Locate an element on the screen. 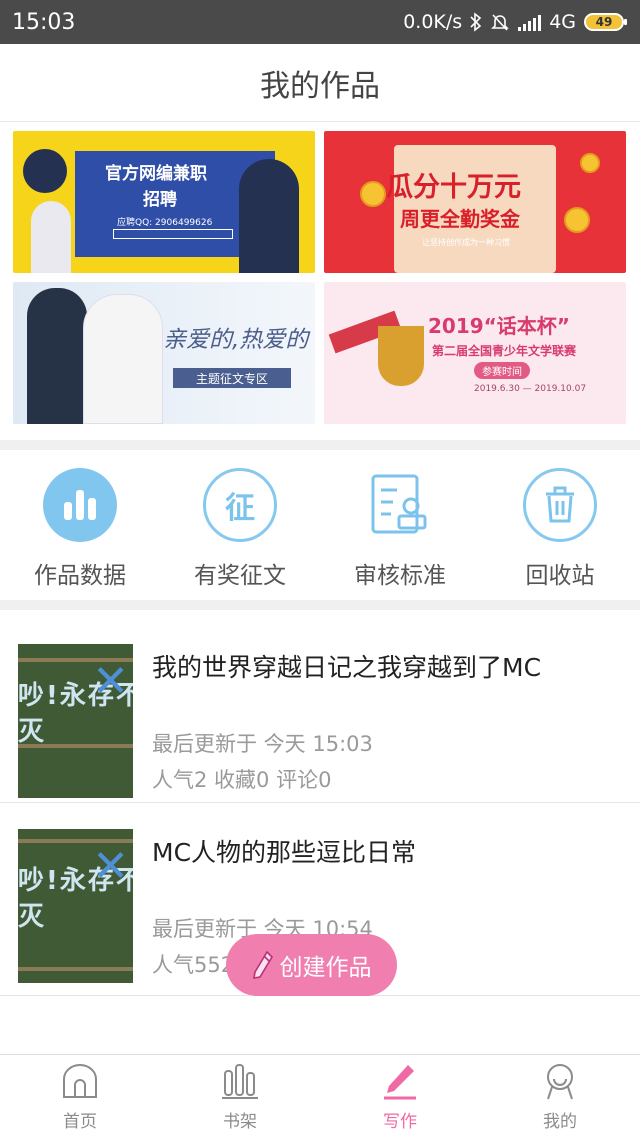  banner-title: 瓜分十万元 is located at coordinates (453, 187).